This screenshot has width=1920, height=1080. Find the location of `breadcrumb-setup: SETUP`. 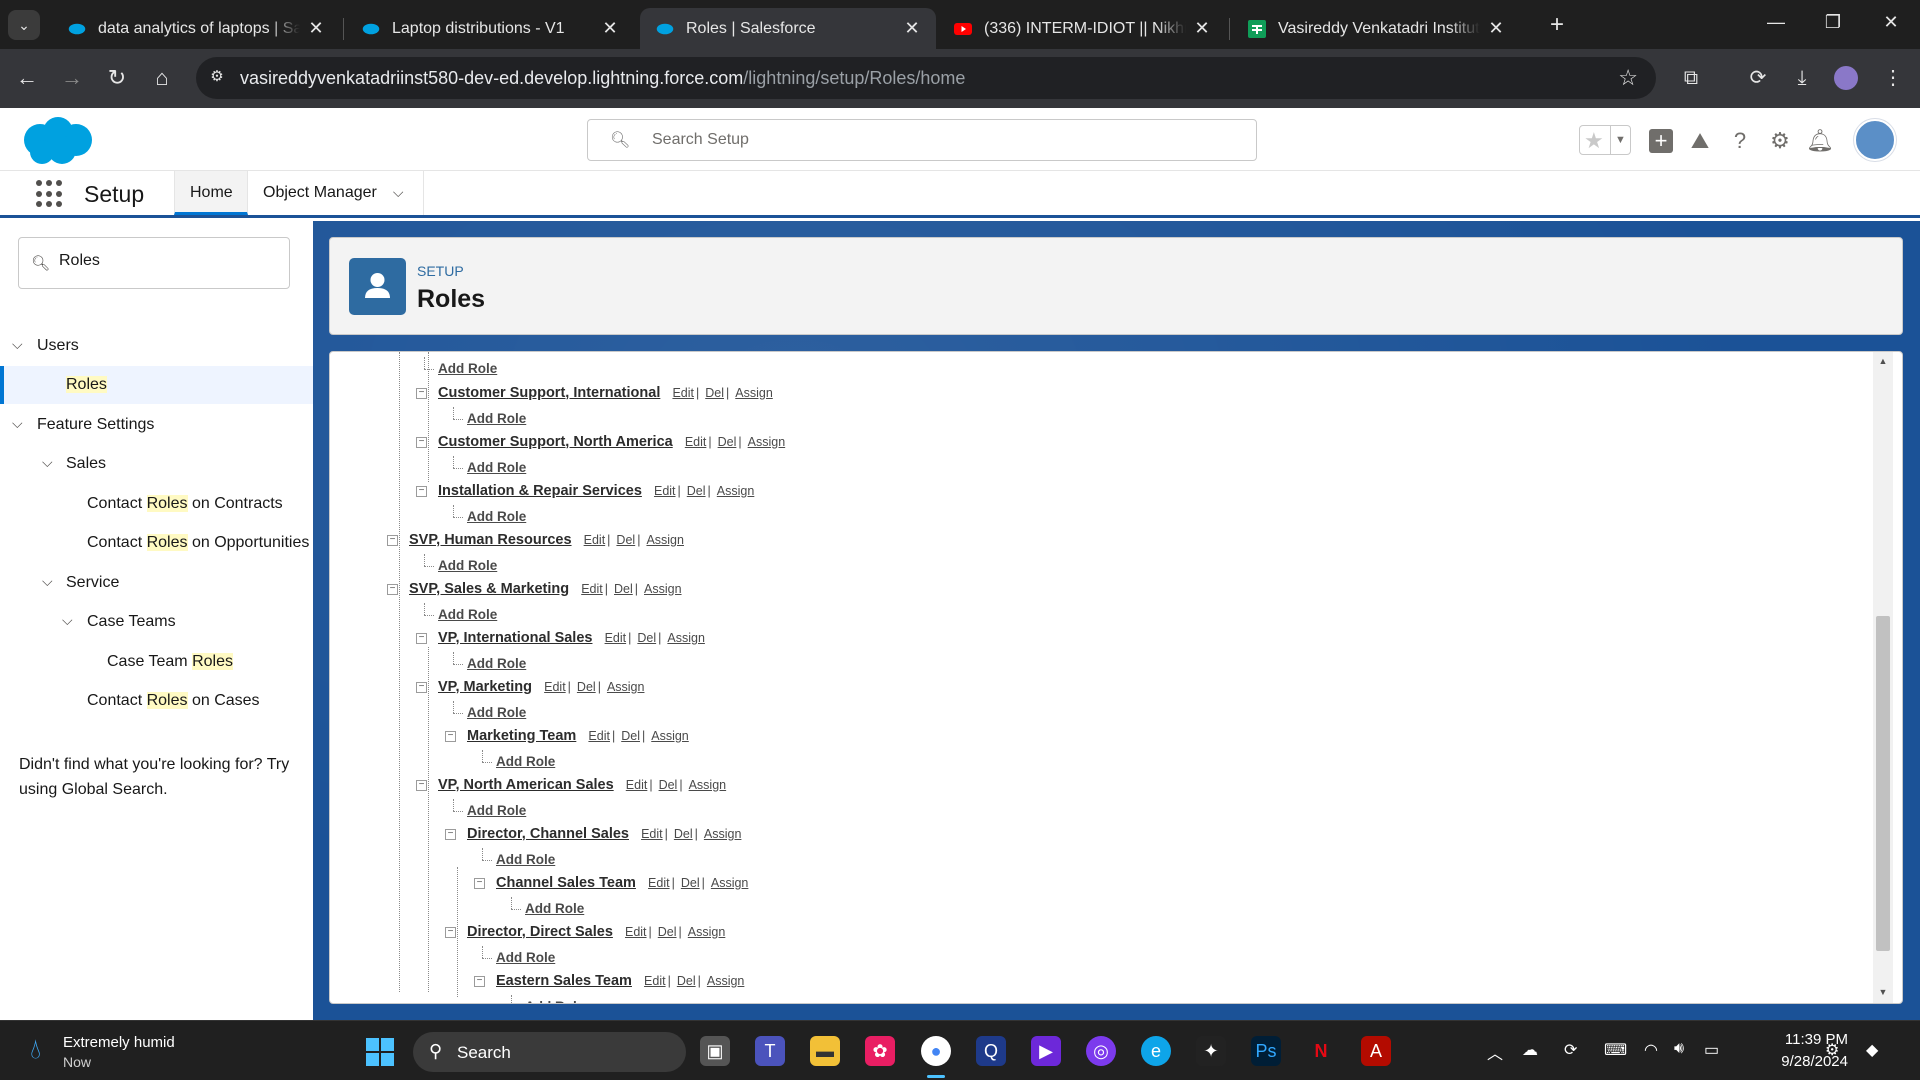

breadcrumb-setup: SETUP is located at coordinates (440, 271).